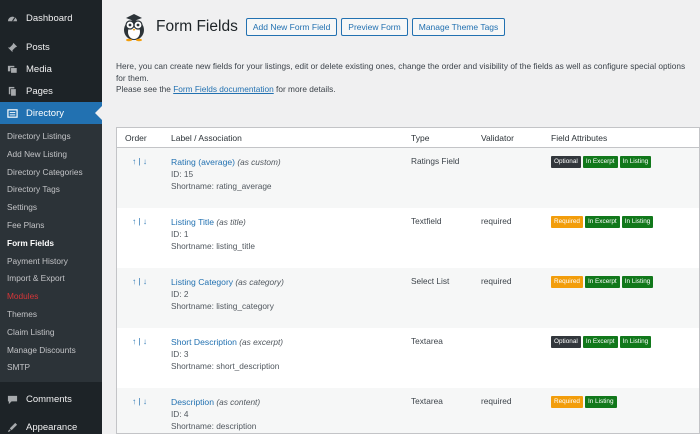 The image size is (700, 434). Describe the element at coordinates (222, 306) in the screenshot. I see `field-shortname: Shortname: listing_category` at that location.